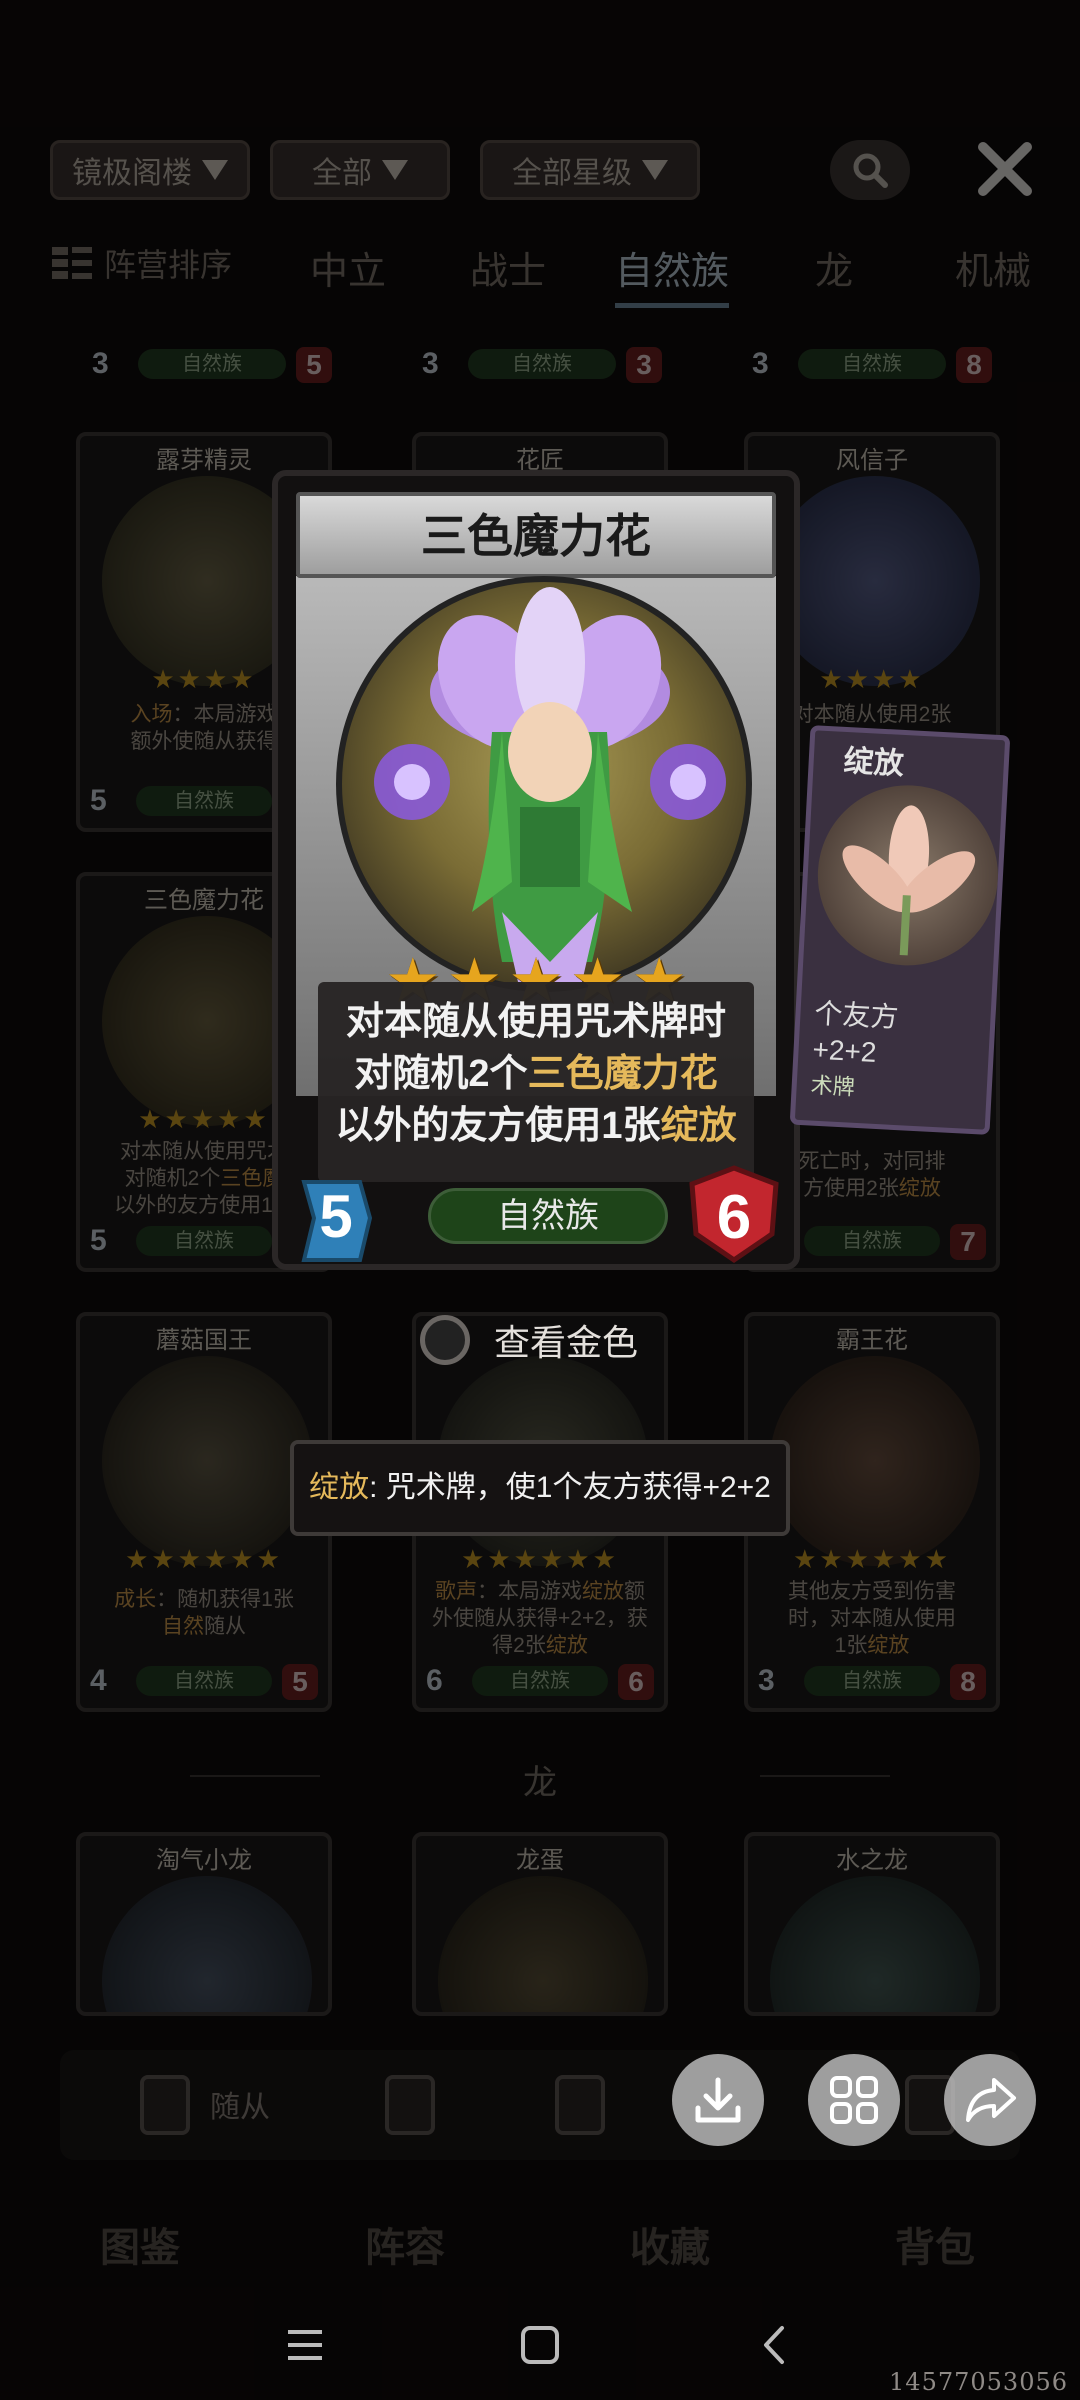 The width and height of the screenshot is (1080, 2400). I want to click on card-strip: 3 自然族 8, so click(872, 368).